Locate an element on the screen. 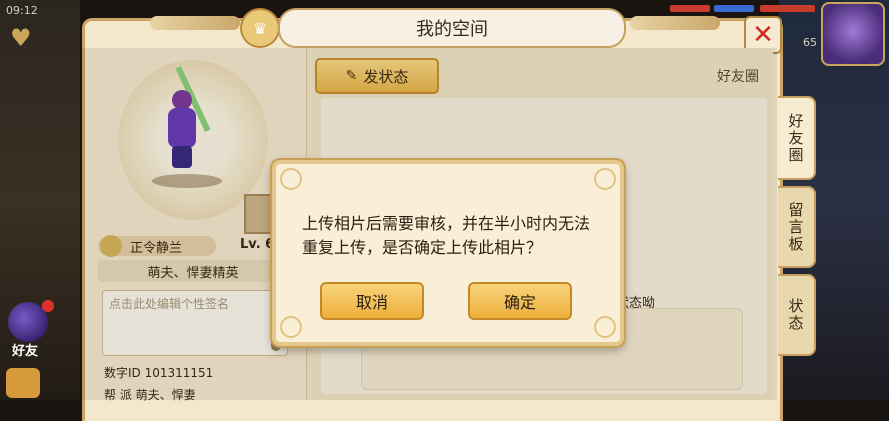  friends-button: 好友 is located at coordinates (30, 330).